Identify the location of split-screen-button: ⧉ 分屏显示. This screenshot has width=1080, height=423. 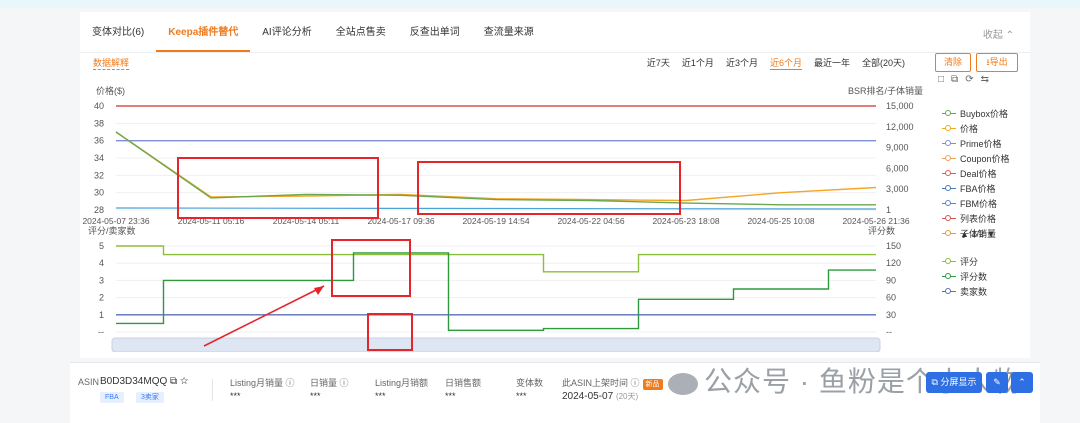
(954, 382).